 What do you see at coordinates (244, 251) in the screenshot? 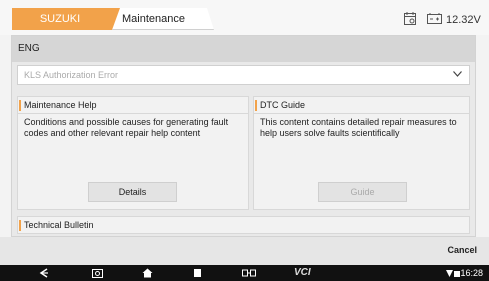
I see `bottom-action-bar: Cancel` at bounding box center [244, 251].